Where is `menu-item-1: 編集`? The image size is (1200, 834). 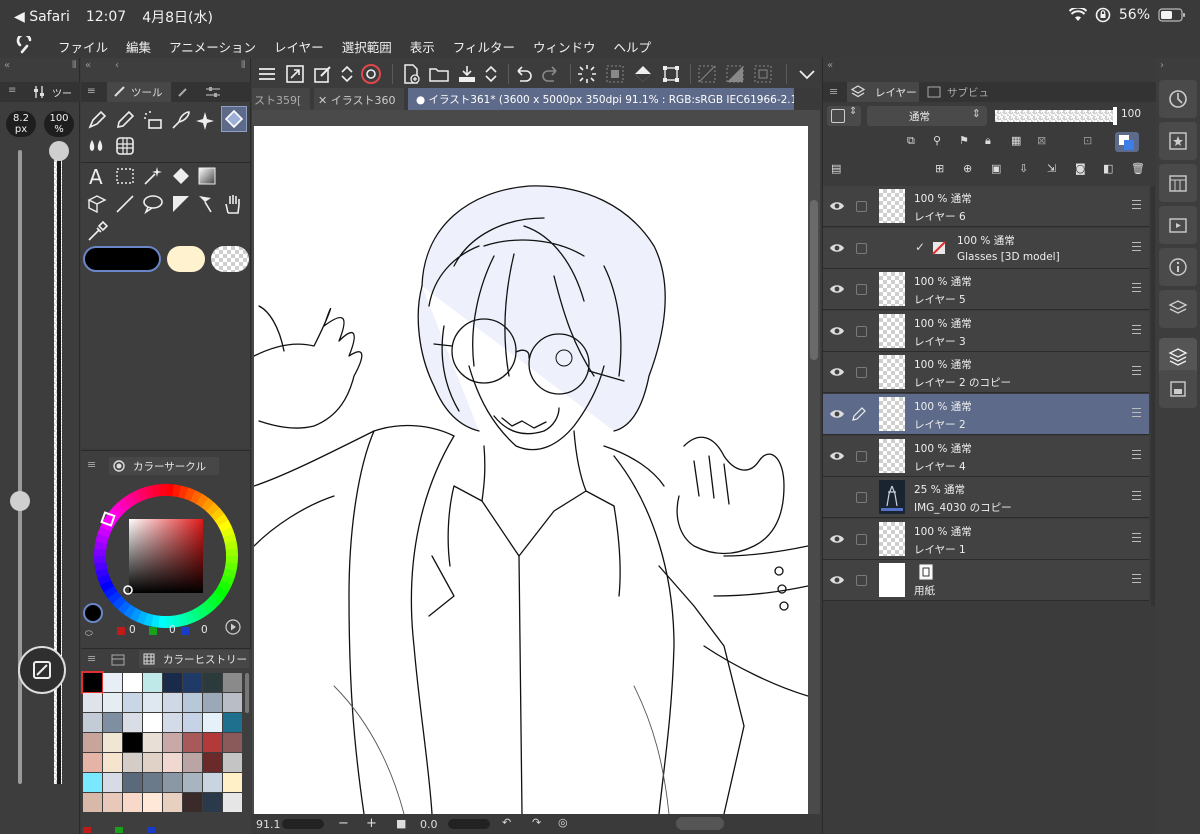
menu-item-1: 編集 is located at coordinates (138, 46).